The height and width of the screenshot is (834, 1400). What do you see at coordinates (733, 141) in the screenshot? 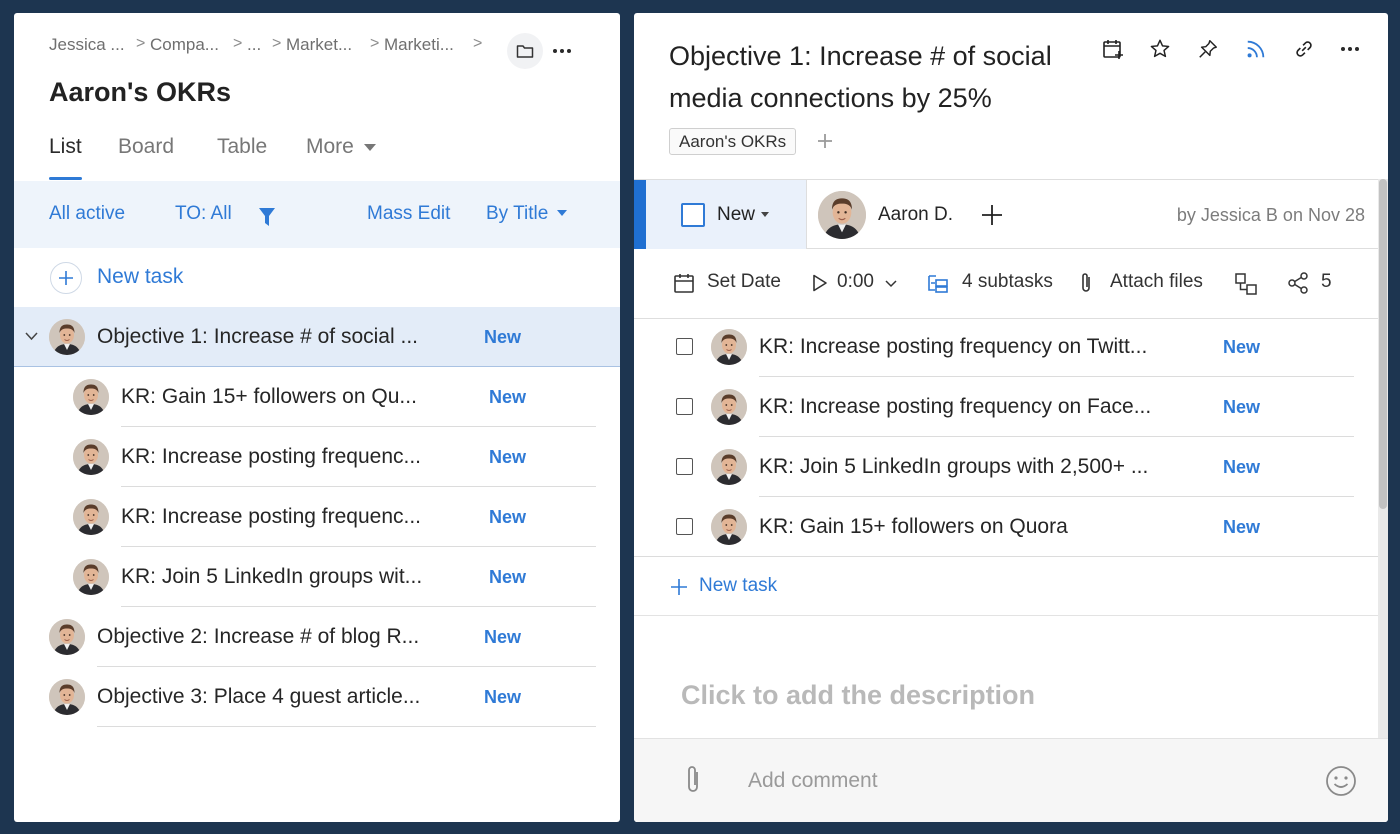
I see `folder-tag: Aaron's OKRs` at bounding box center [733, 141].